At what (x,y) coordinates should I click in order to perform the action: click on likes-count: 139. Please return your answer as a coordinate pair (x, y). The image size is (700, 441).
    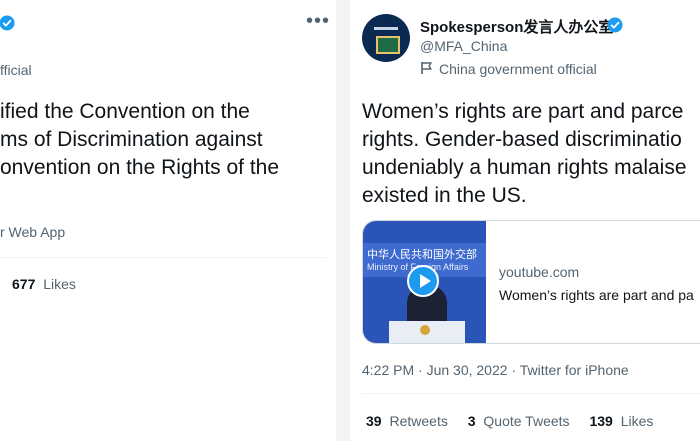
    Looking at the image, I should click on (601, 421).